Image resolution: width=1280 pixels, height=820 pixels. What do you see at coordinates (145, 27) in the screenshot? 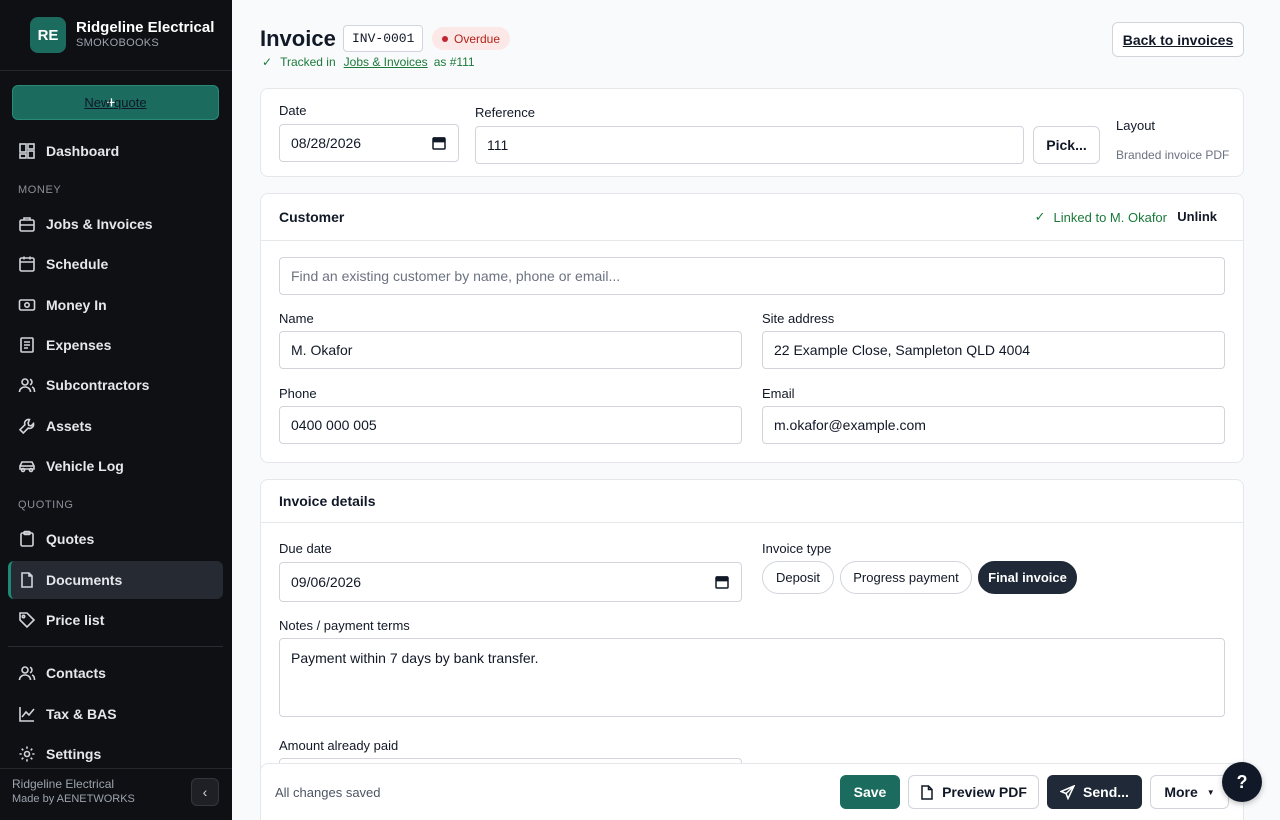
I see `brand-name: Ridgeline Electrical` at bounding box center [145, 27].